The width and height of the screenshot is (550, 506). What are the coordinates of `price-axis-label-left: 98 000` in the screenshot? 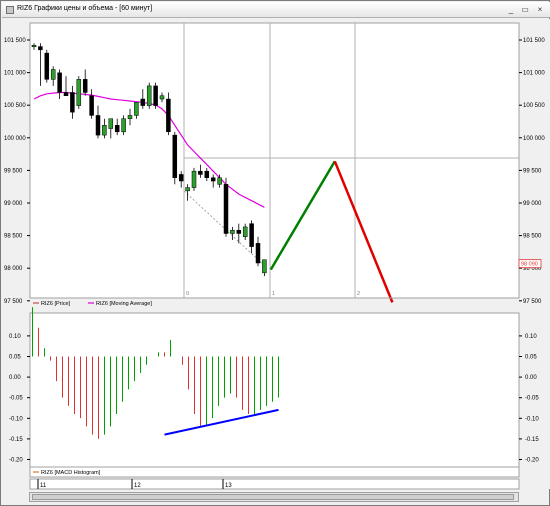 It's located at (13, 269).